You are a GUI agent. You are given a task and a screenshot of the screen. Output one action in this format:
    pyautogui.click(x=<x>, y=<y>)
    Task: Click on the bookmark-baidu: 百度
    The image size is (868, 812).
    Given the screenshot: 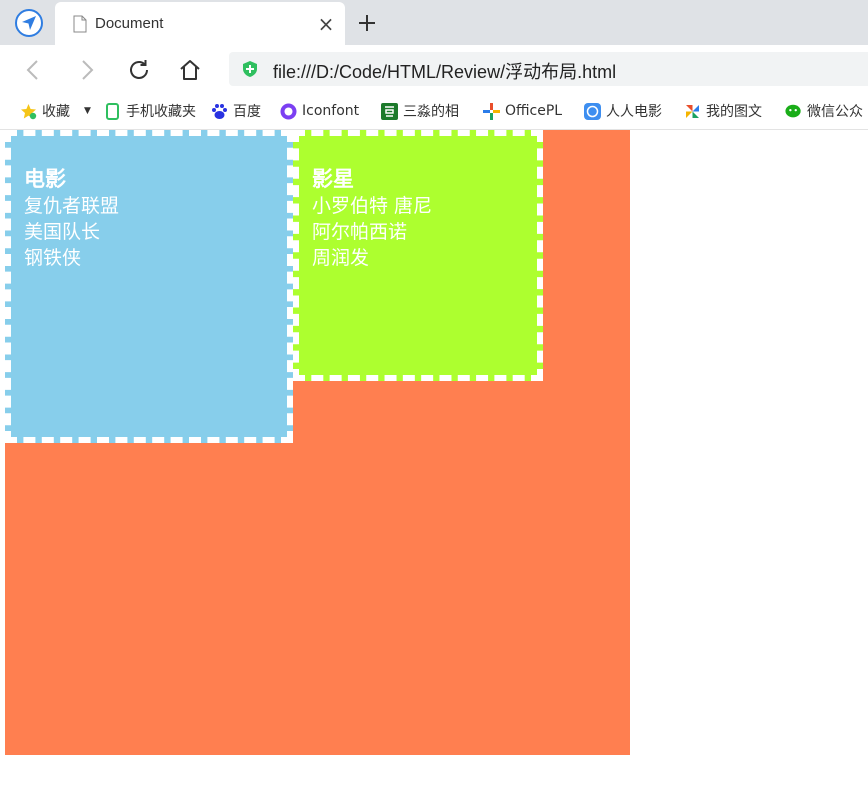 What is the action you would take?
    pyautogui.click(x=236, y=111)
    